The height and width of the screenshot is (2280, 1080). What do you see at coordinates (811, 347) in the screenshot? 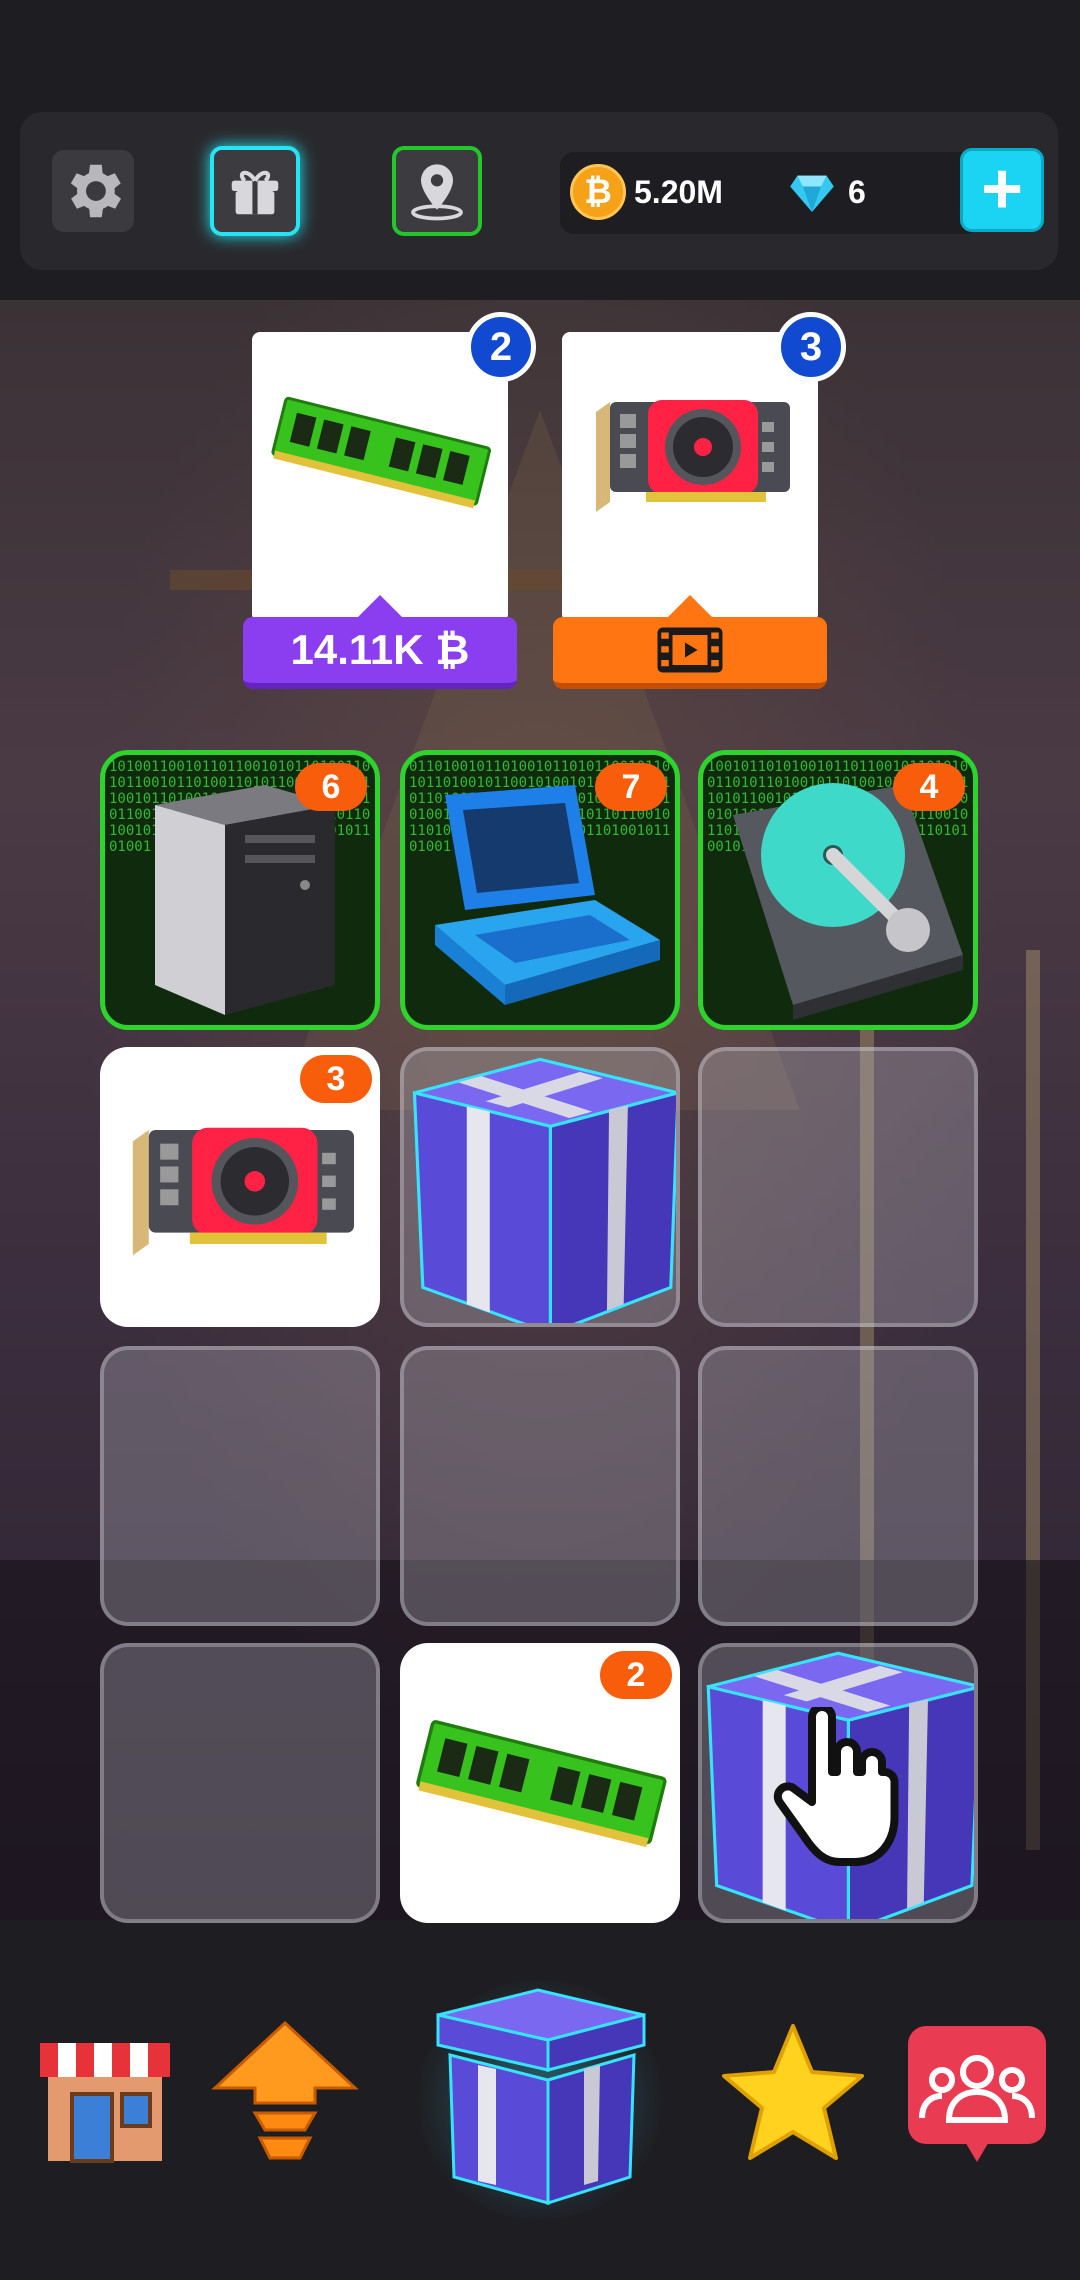
I see `order-required-badge: 3` at bounding box center [811, 347].